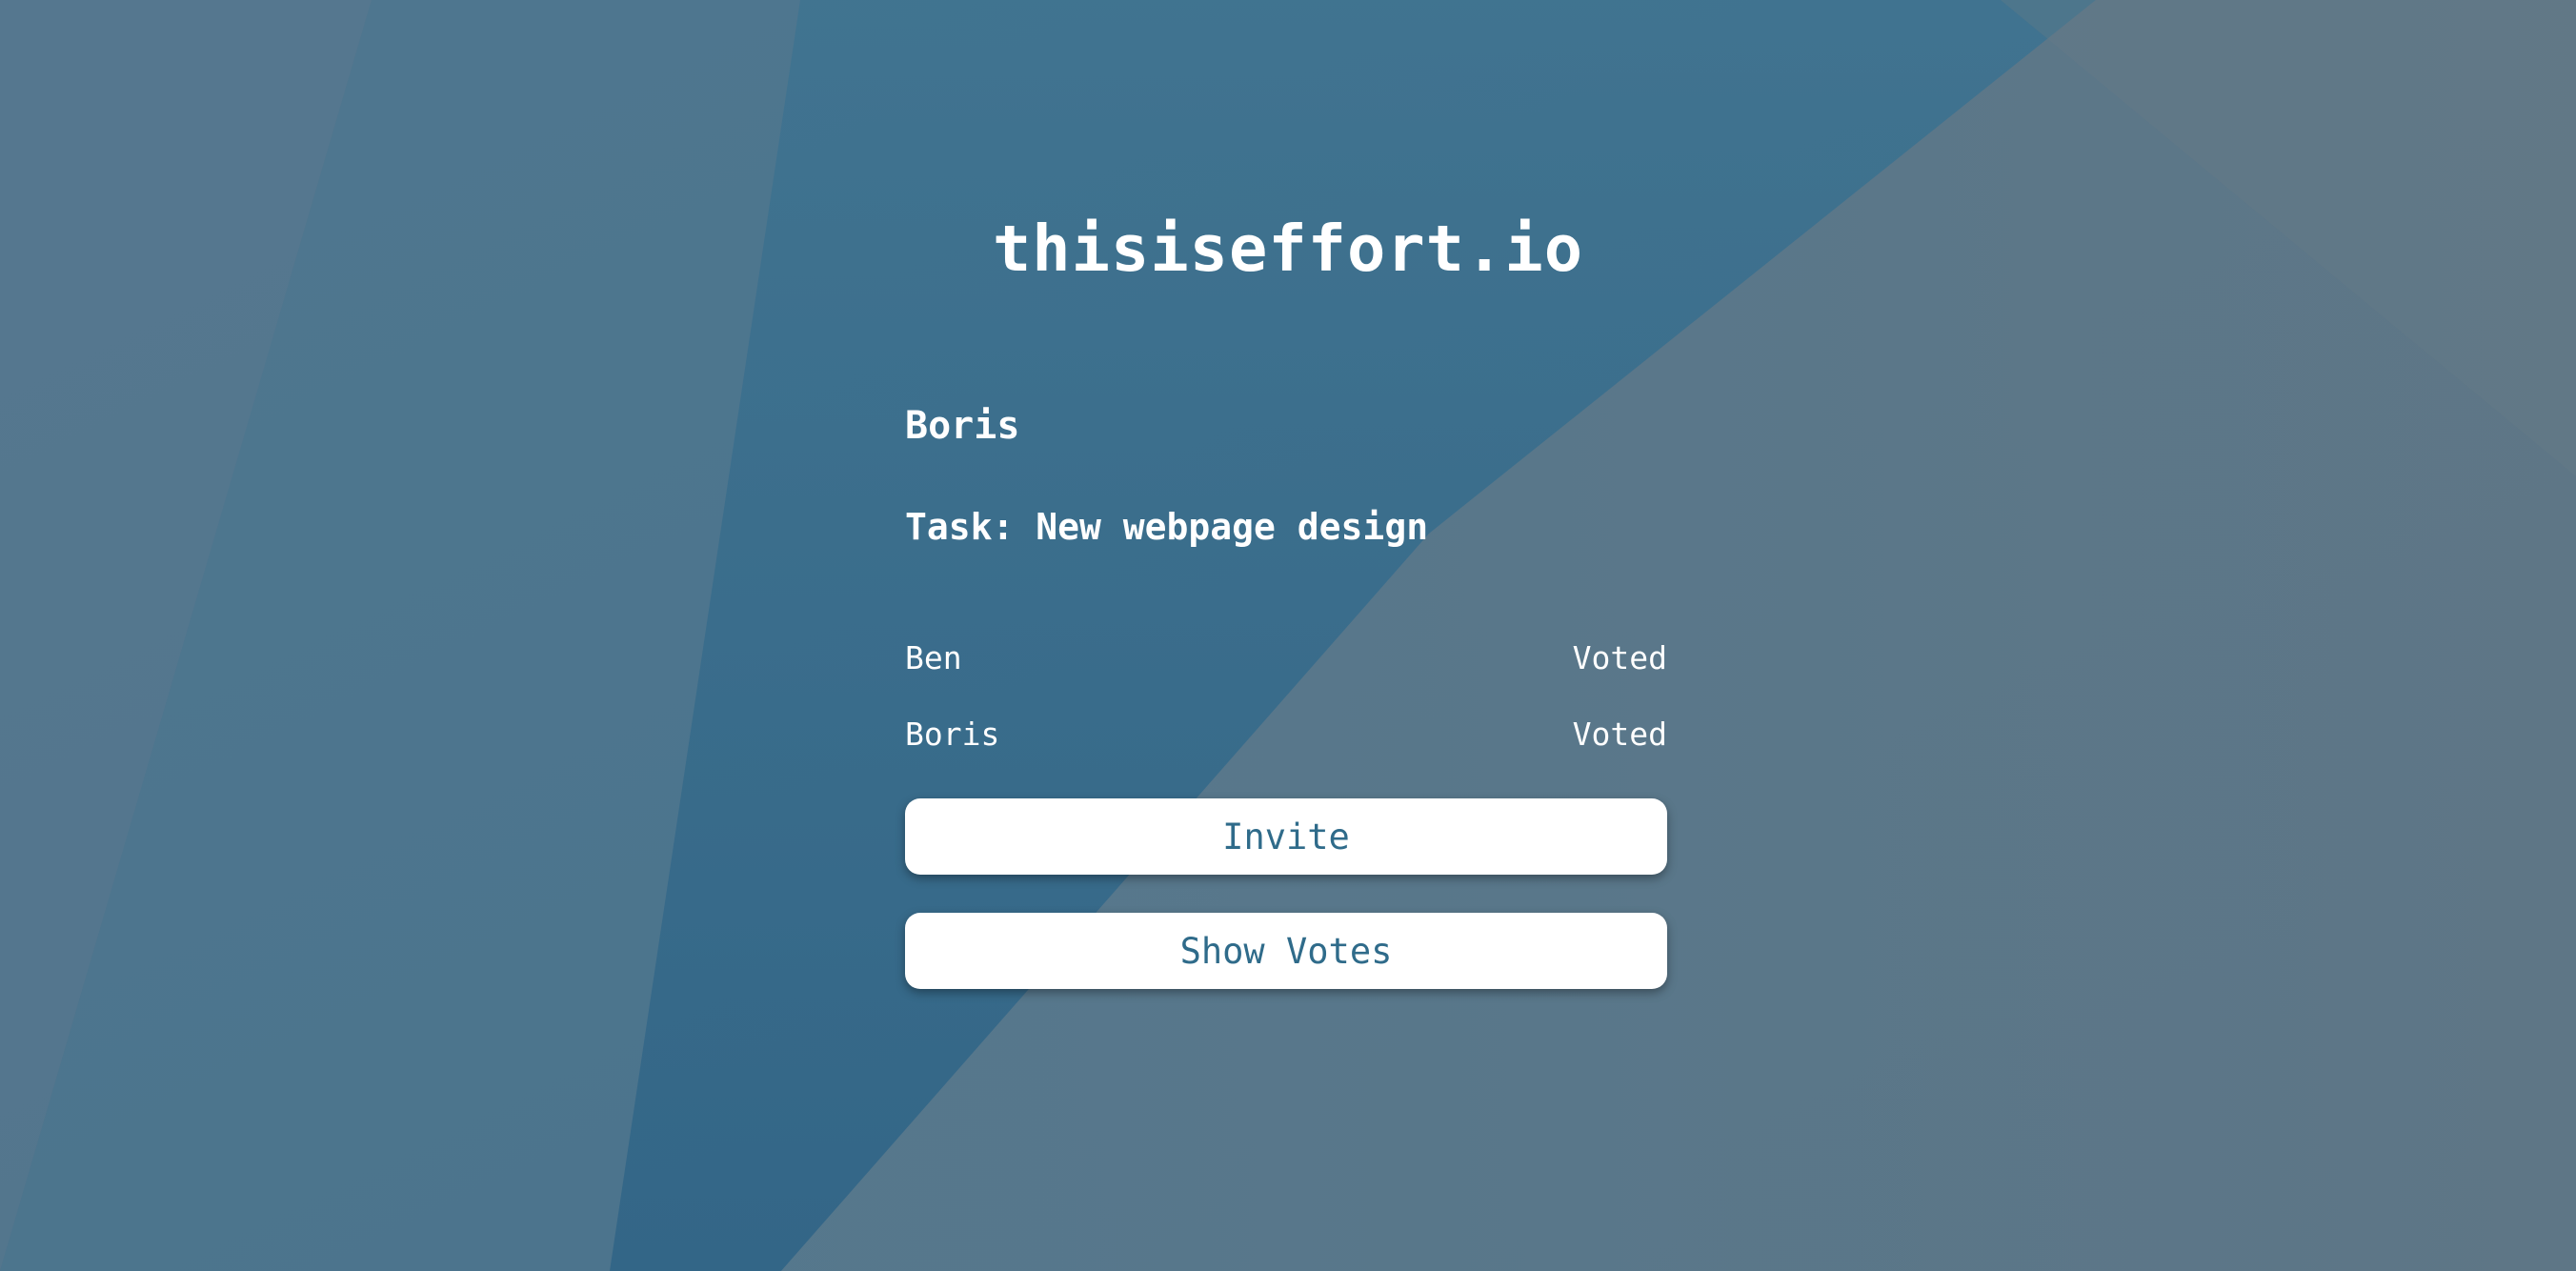 Image resolution: width=2576 pixels, height=1271 pixels. I want to click on current-user-name: Boris, so click(963, 426).